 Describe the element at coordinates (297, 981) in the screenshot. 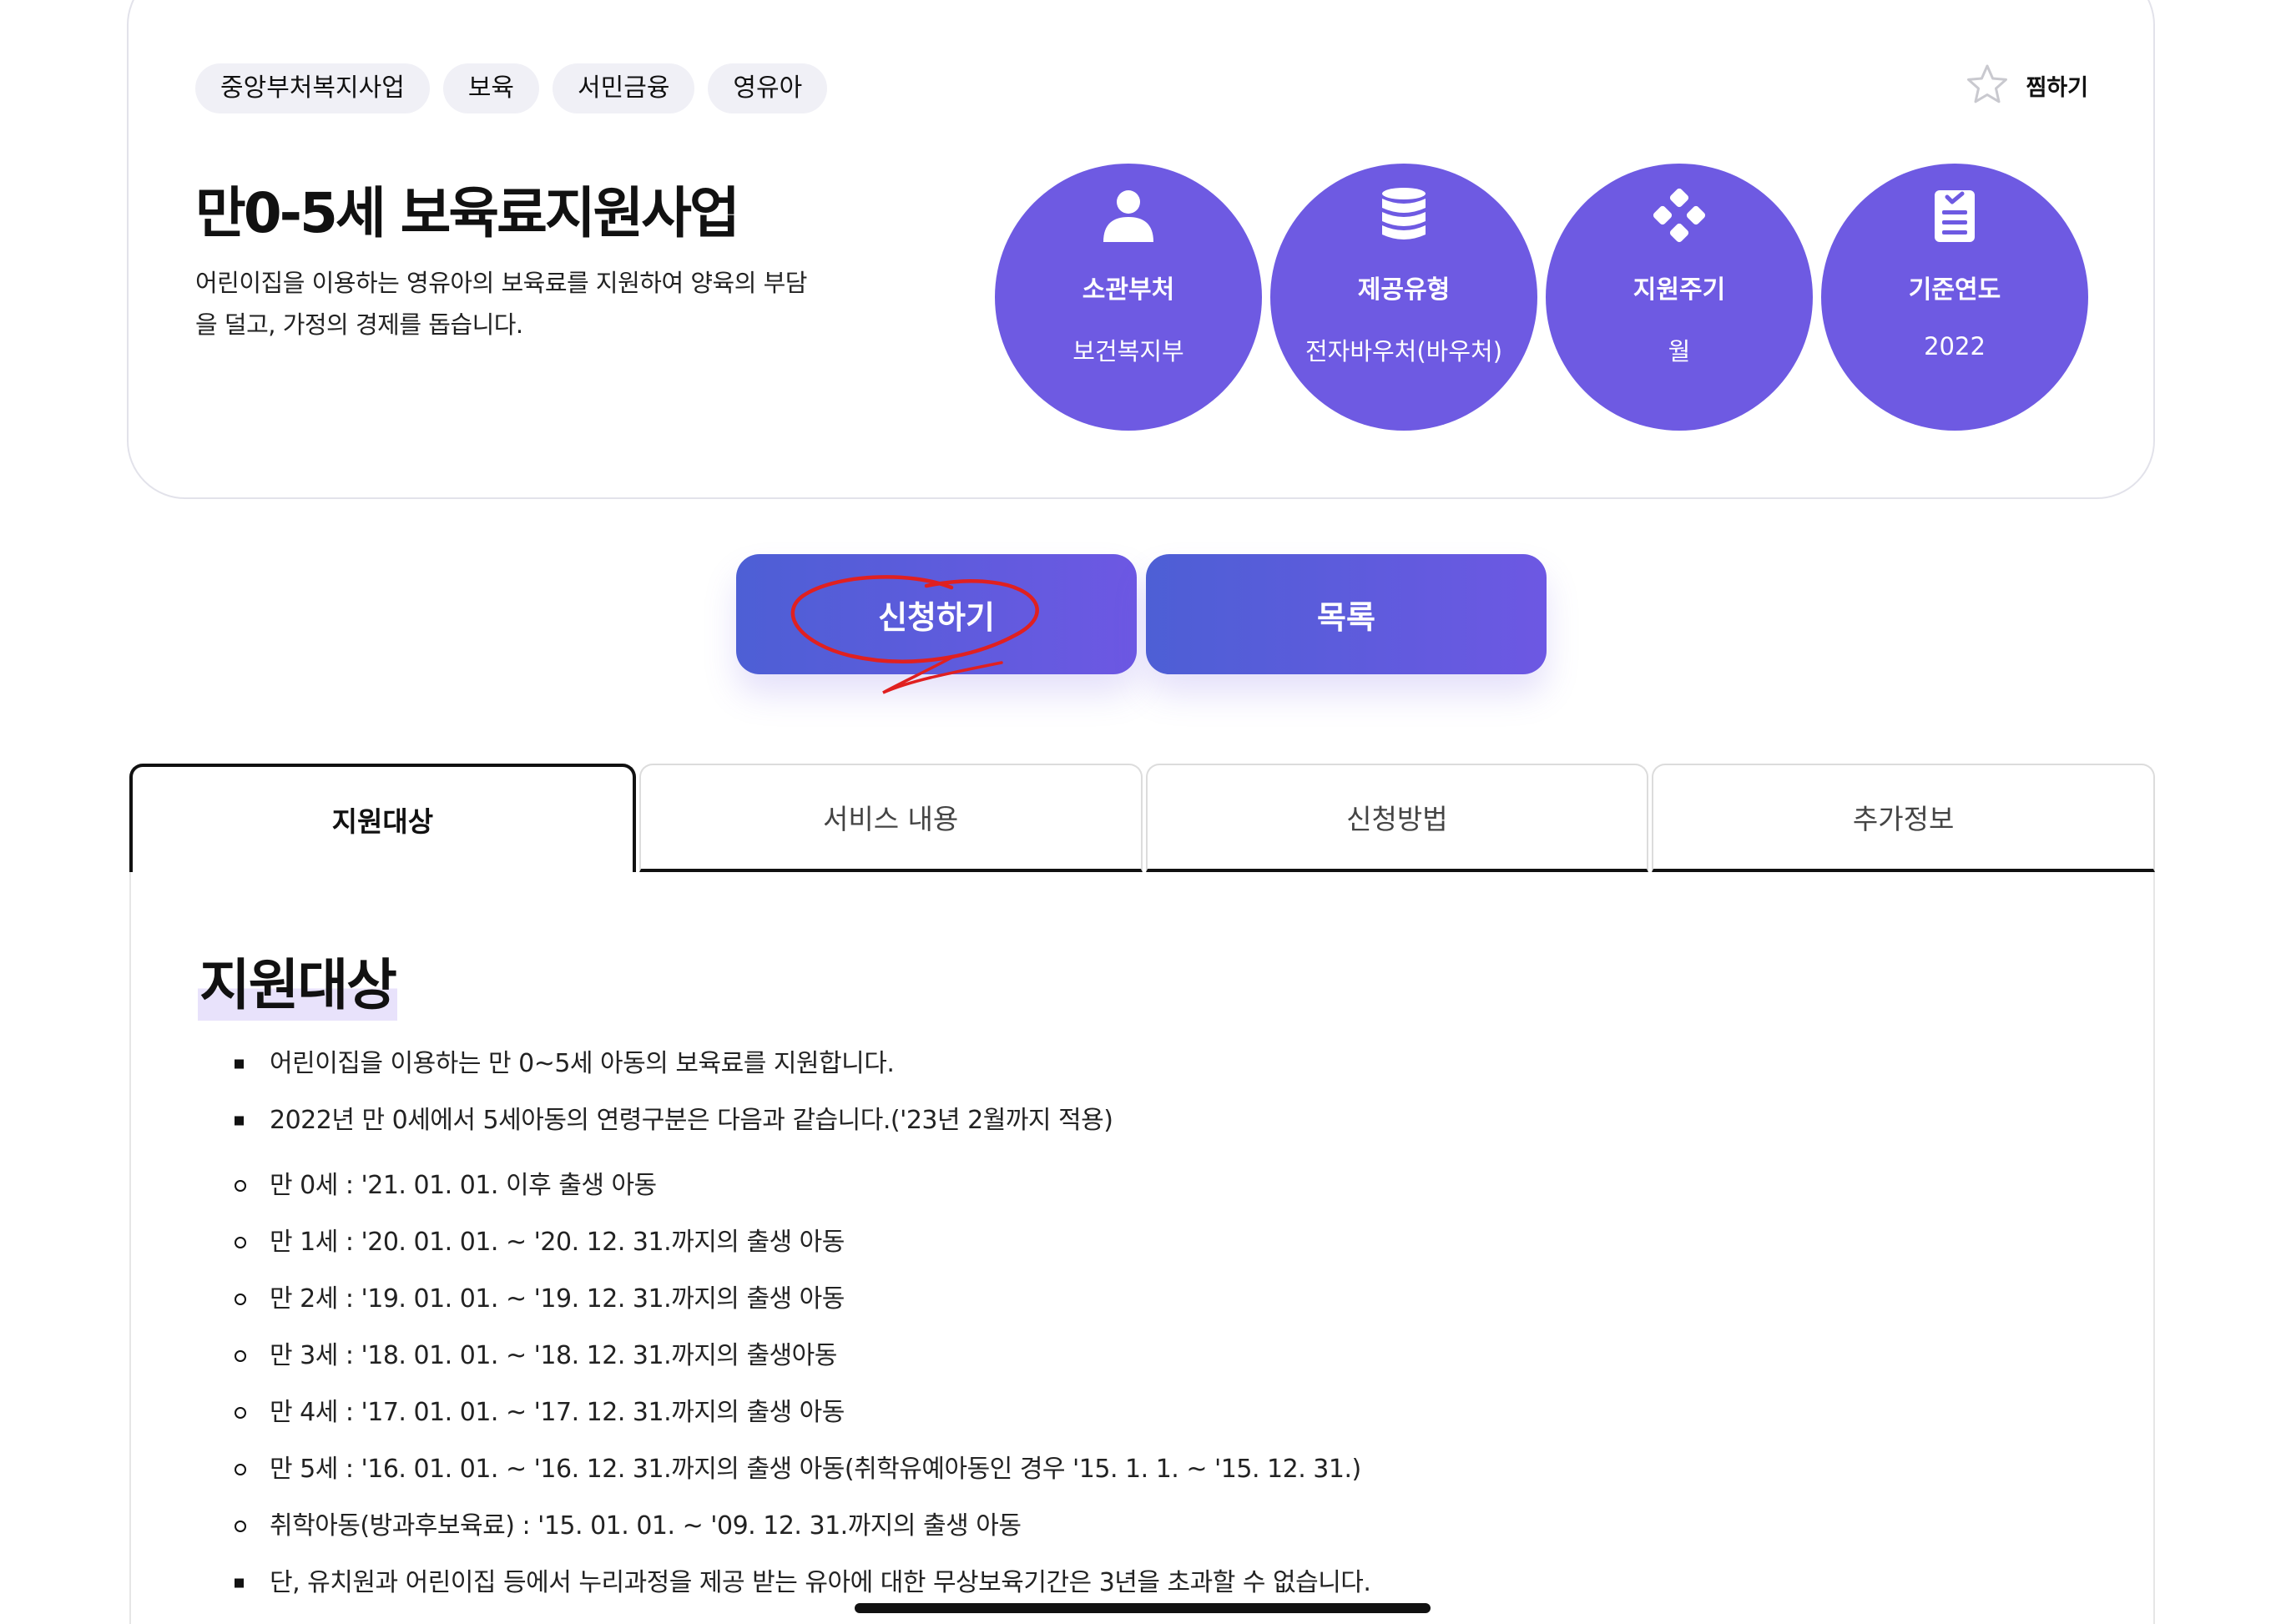

I see `section-title: 지원대상` at that location.